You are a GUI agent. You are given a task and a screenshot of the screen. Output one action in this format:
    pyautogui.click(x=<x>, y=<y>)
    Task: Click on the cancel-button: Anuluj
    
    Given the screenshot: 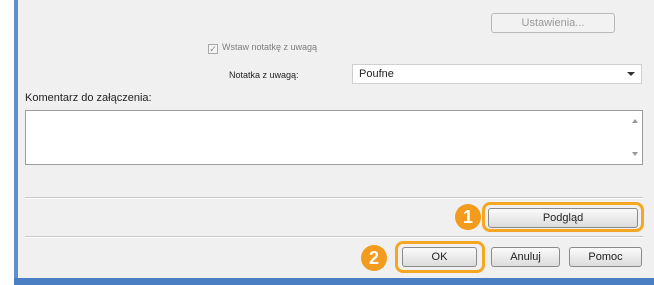 What is the action you would take?
    pyautogui.click(x=525, y=257)
    